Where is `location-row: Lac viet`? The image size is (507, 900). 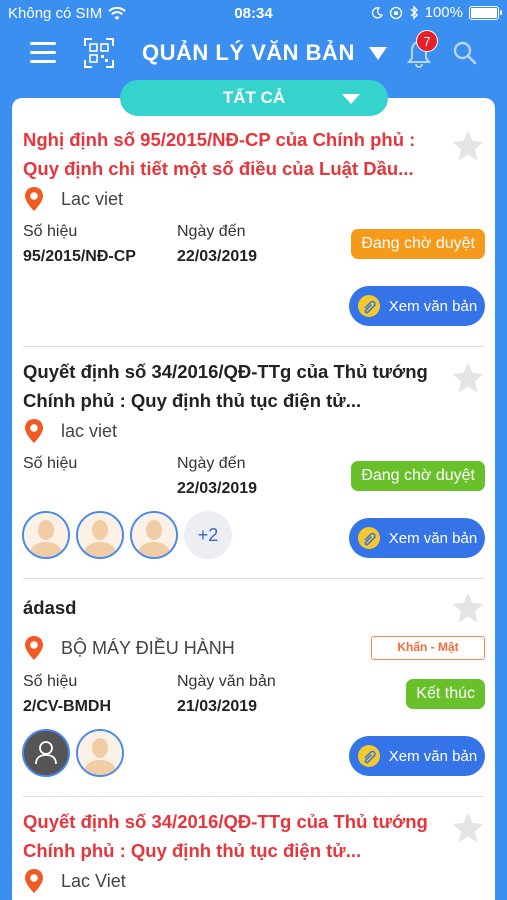
location-row: Lac viet is located at coordinates (73, 199).